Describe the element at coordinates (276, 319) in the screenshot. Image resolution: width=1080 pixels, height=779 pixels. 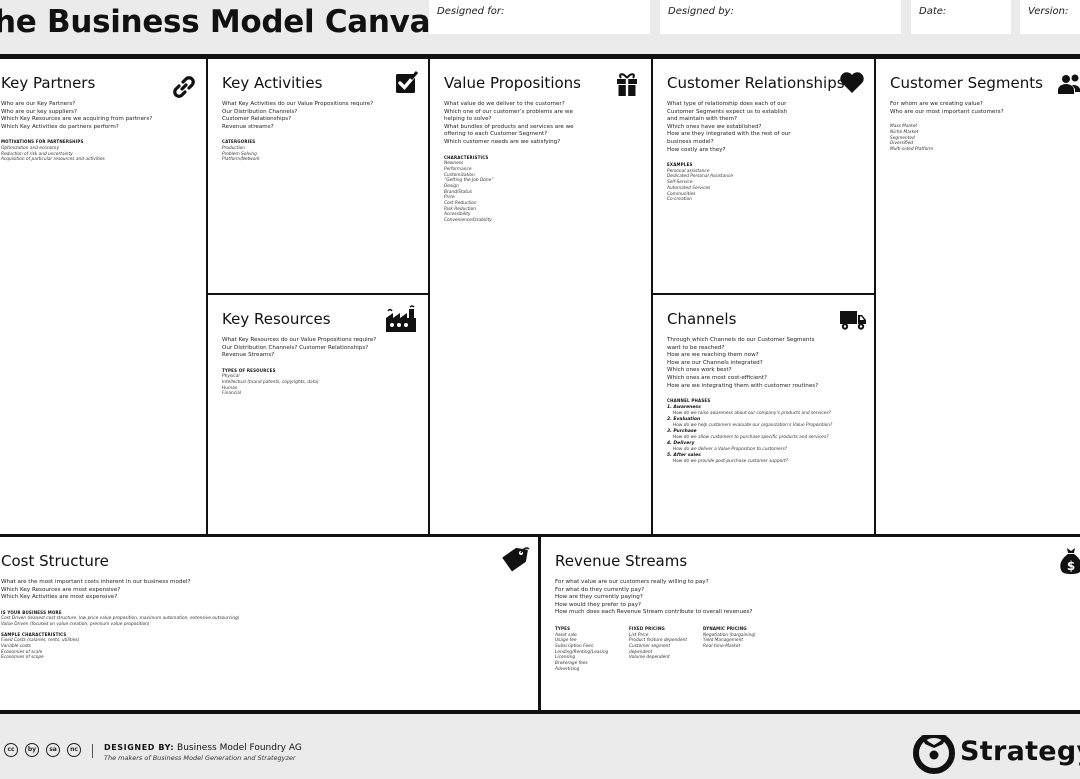
I see `key-resources-title: Key Resources` at that location.